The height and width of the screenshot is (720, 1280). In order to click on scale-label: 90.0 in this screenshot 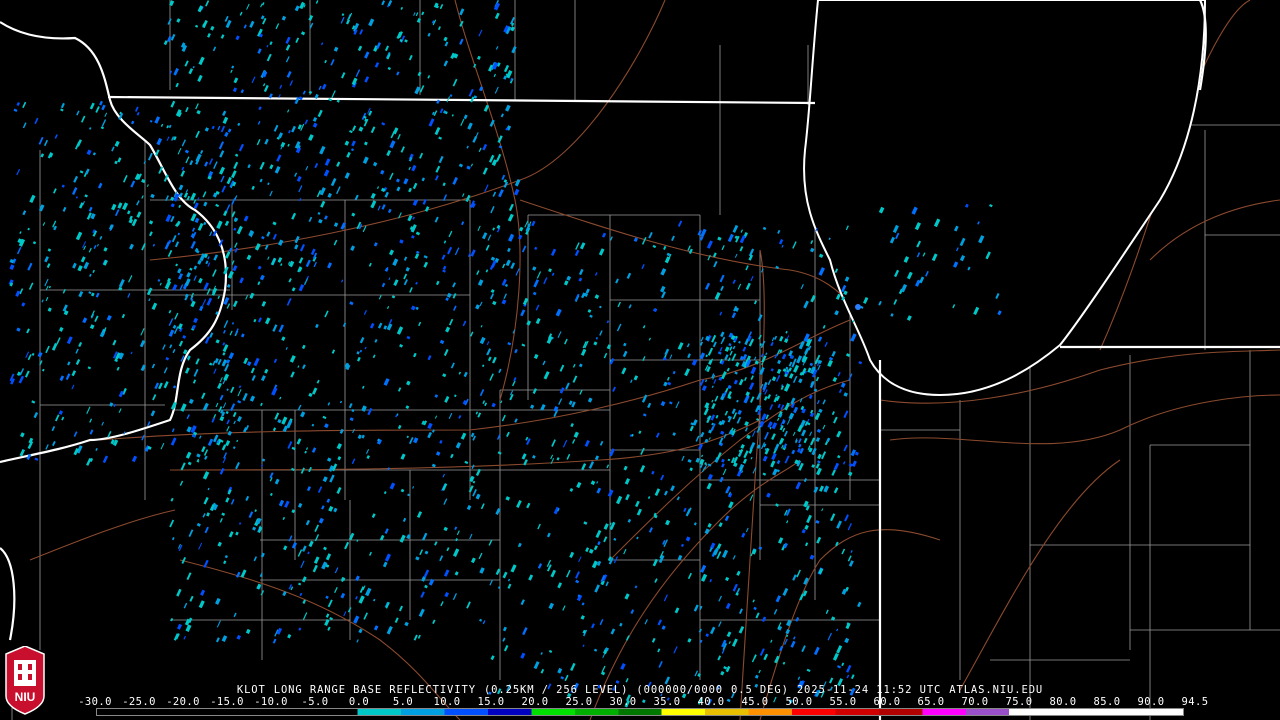, I will do `click(1151, 702)`.